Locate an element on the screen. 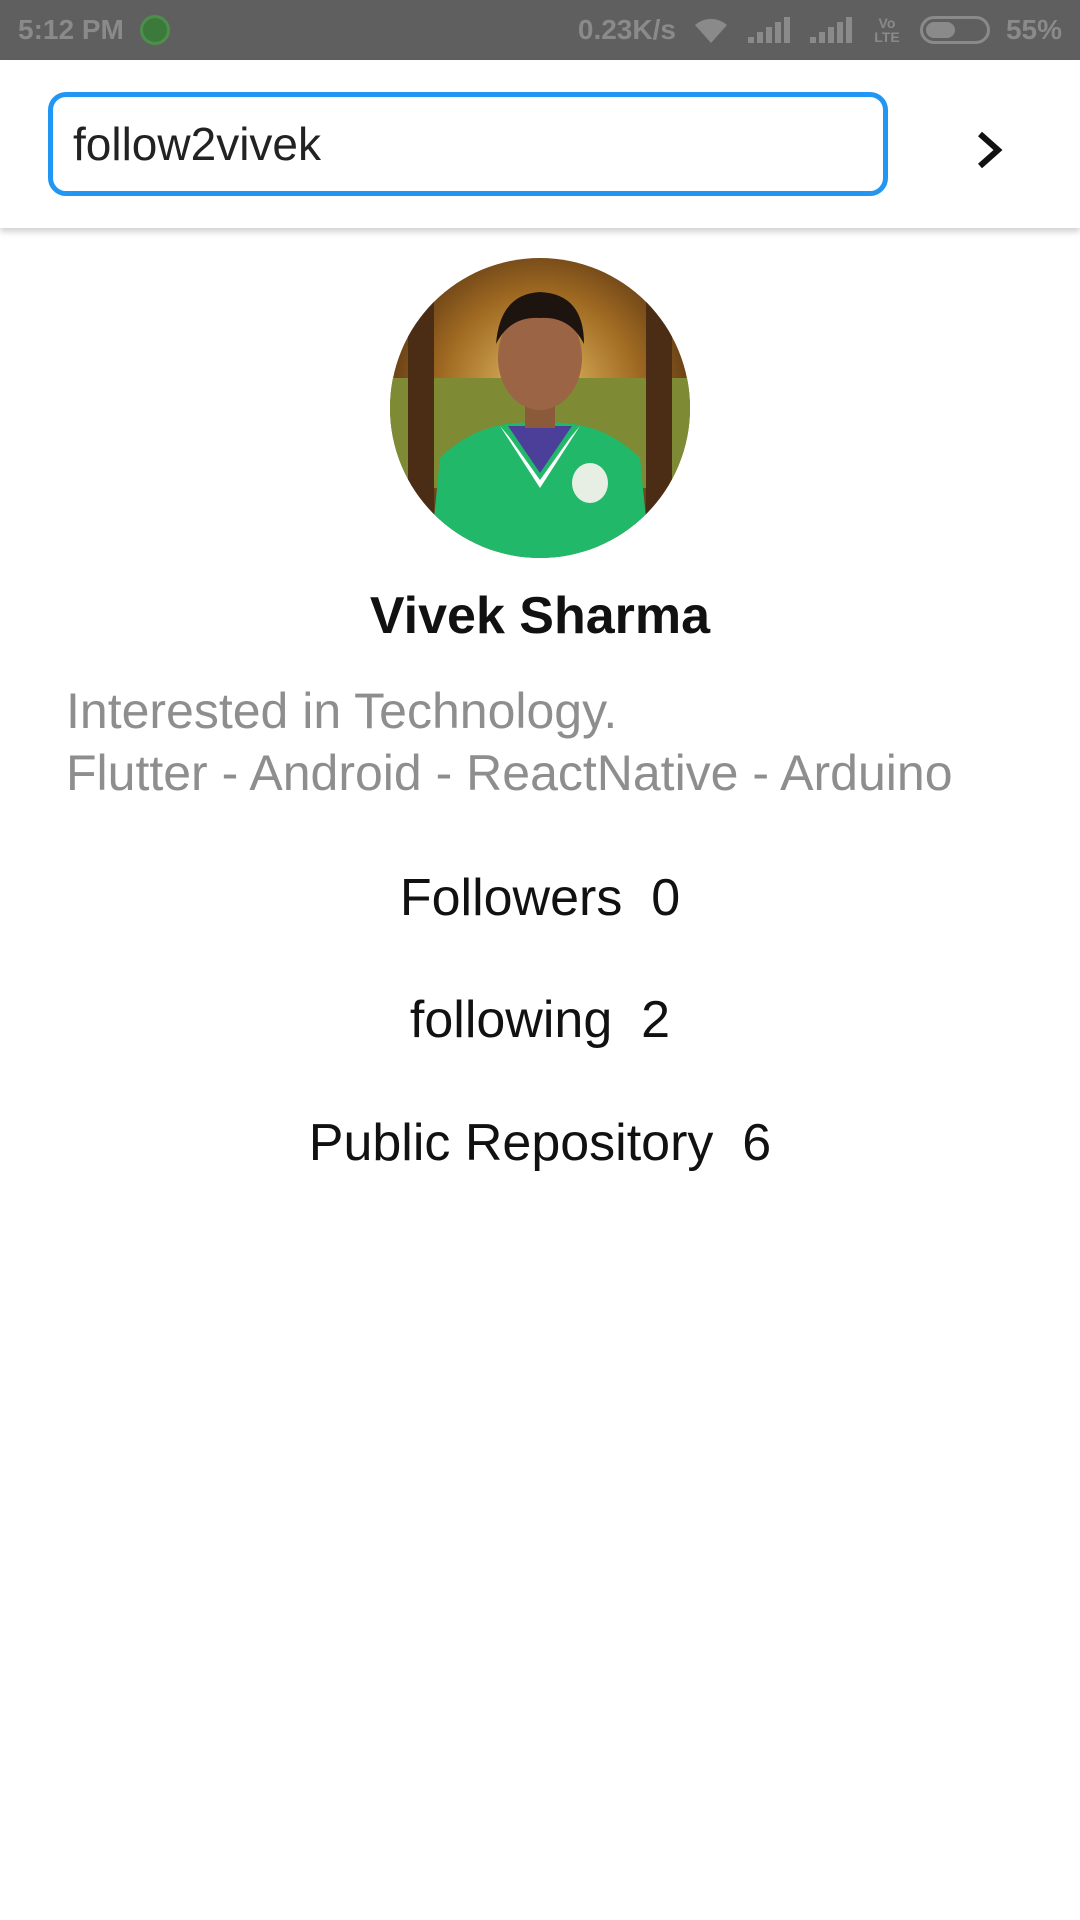  avatar-image is located at coordinates (540, 408).